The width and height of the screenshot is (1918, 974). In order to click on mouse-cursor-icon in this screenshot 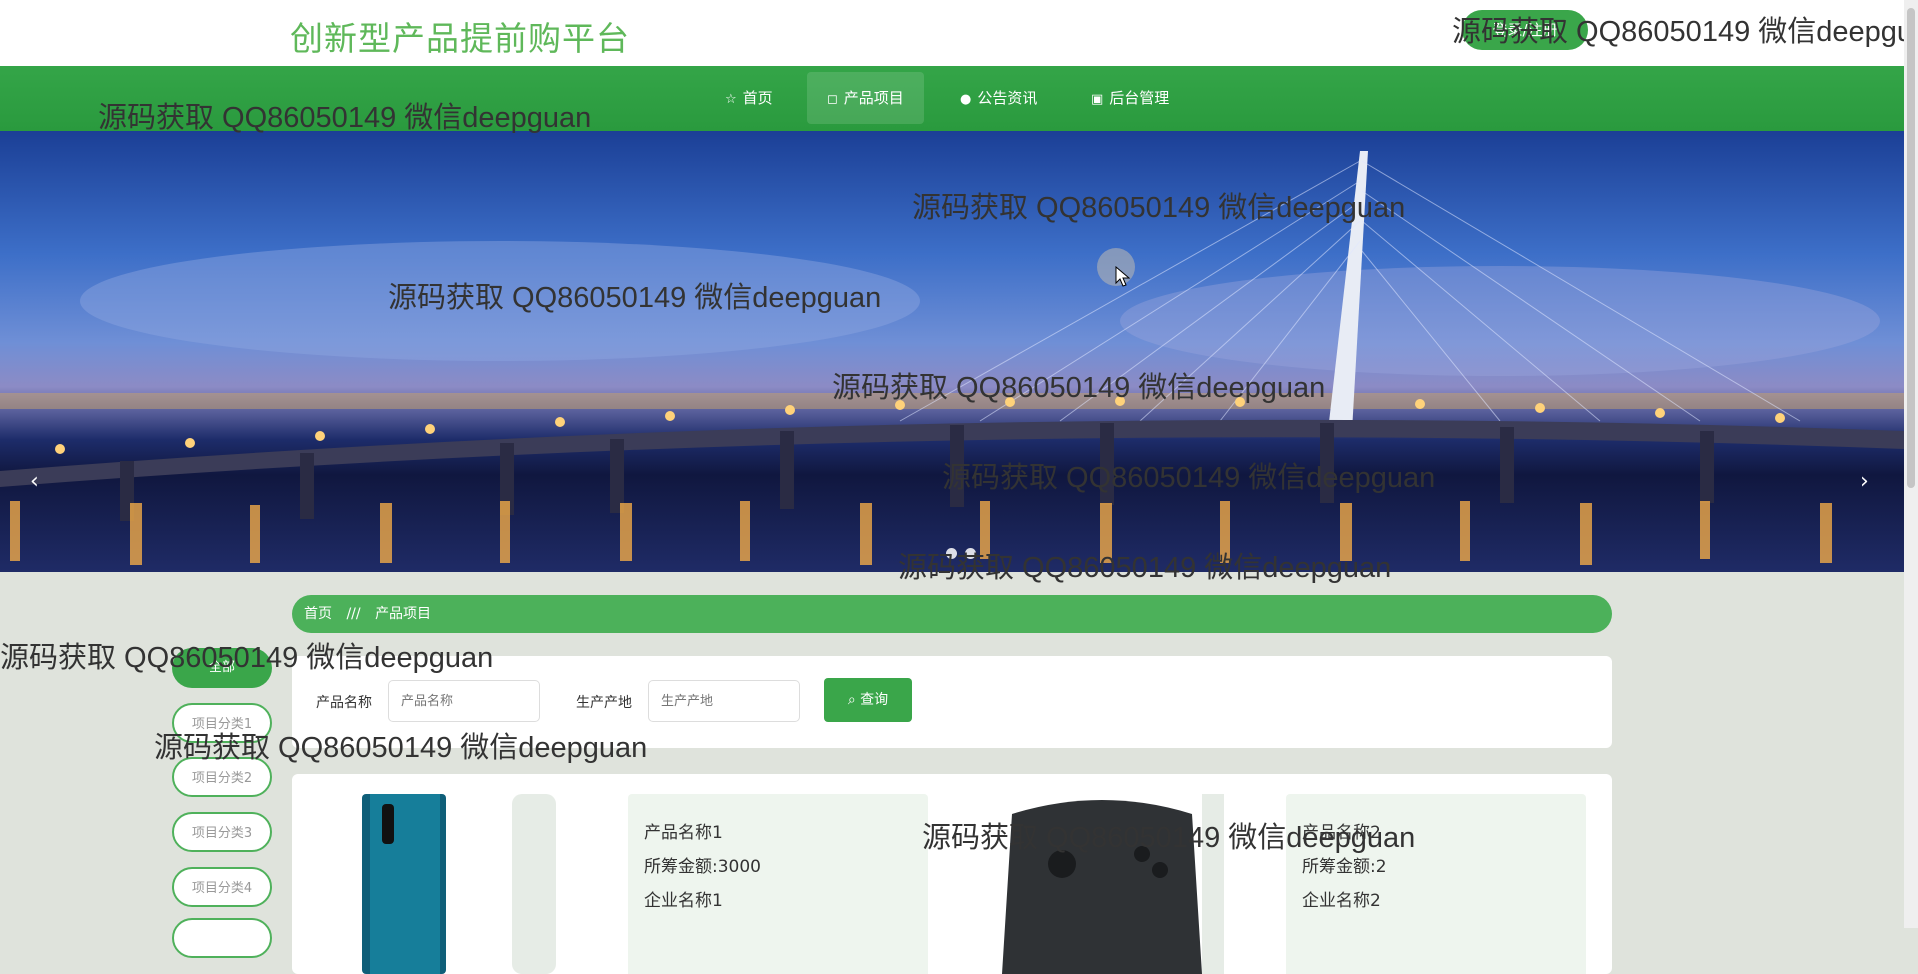, I will do `click(1123, 276)`.